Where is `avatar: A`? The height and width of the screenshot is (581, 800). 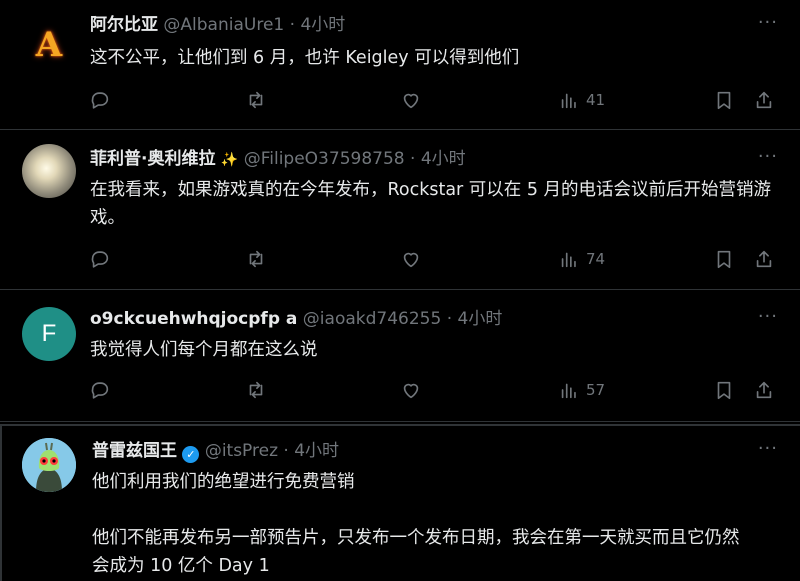
avatar: A is located at coordinates (49, 45).